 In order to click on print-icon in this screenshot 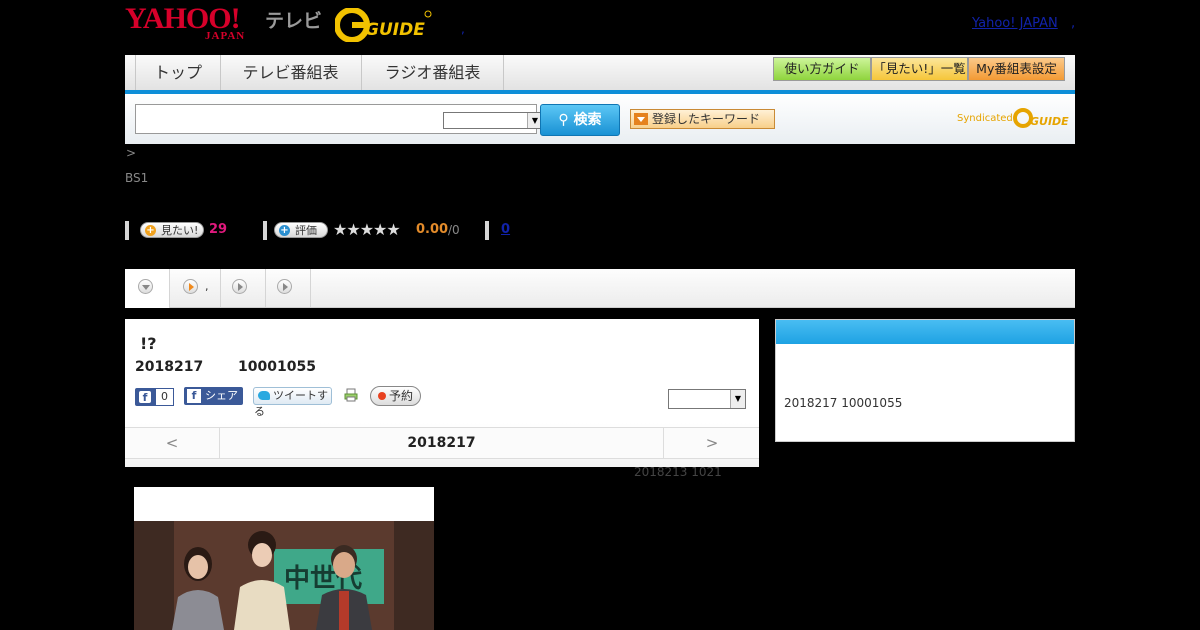, I will do `click(351, 395)`.